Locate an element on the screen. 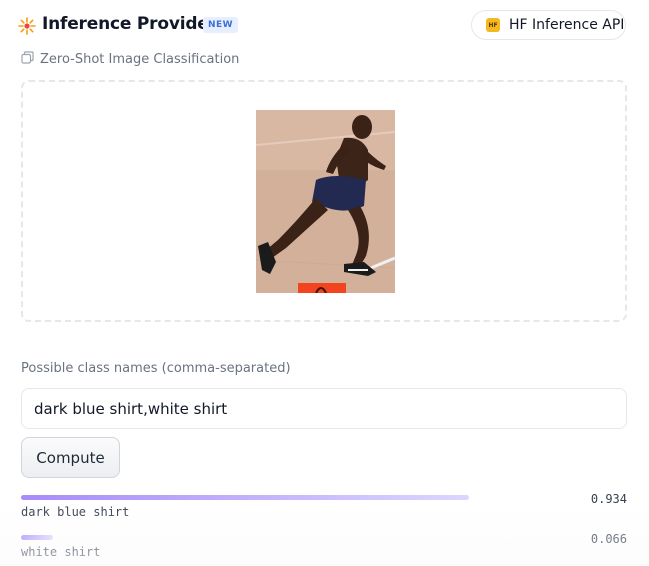 The height and width of the screenshot is (566, 649). result-score: 0.066 is located at coordinates (608, 539).